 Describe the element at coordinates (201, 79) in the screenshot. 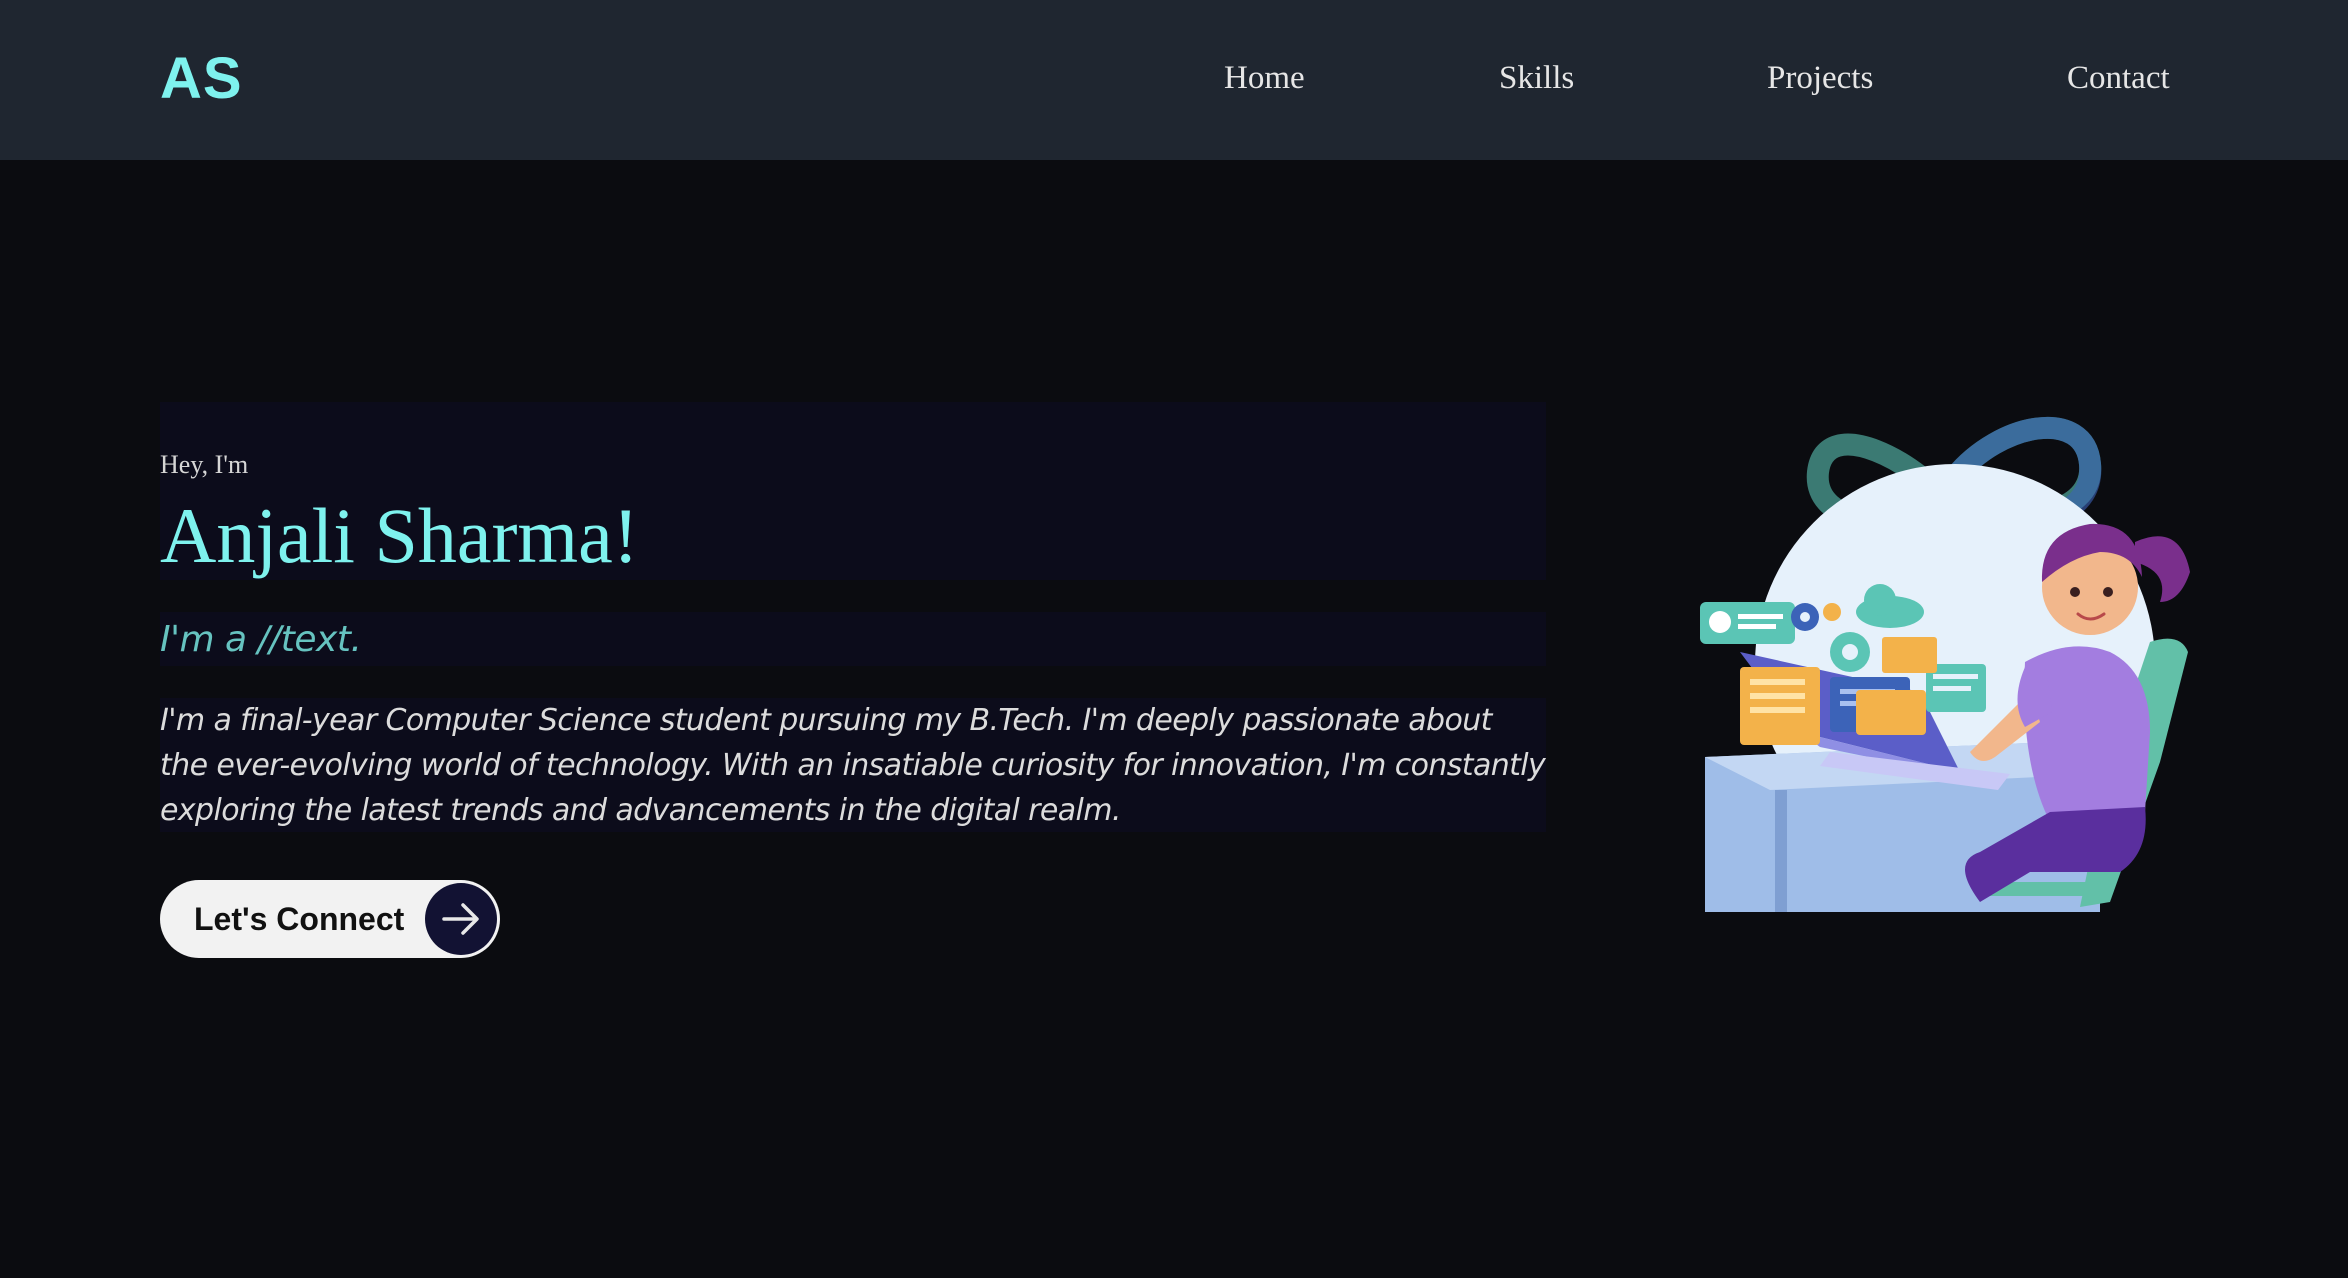

I see `logo: AS` at that location.